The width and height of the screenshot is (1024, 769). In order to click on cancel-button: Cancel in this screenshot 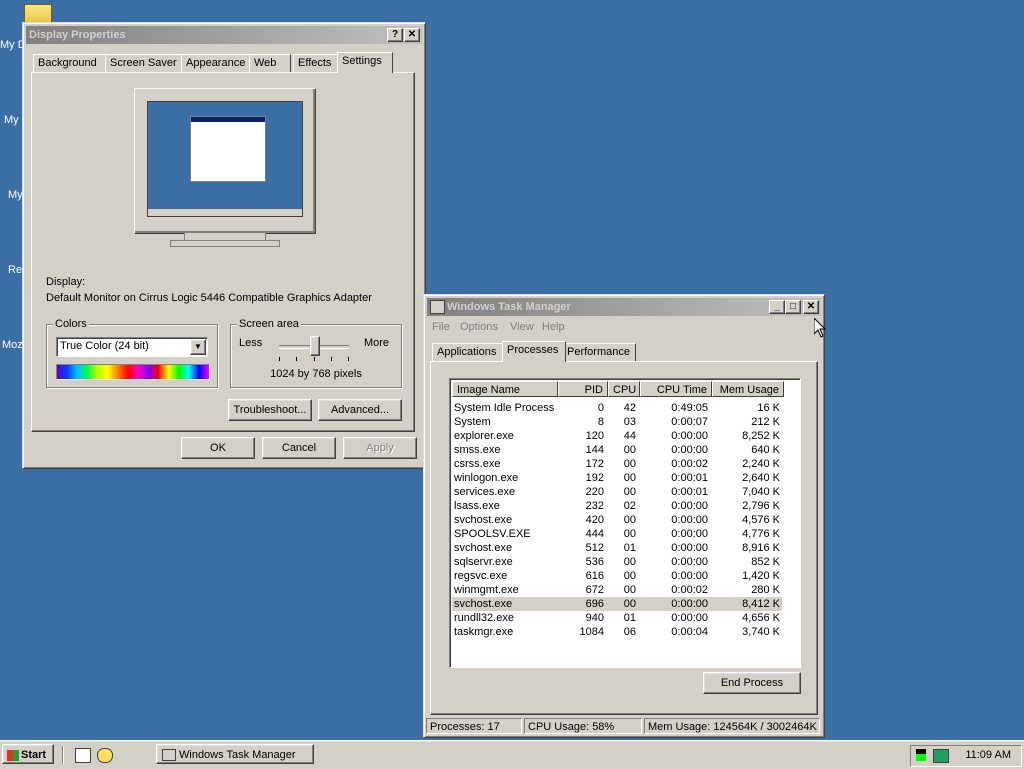, I will do `click(299, 448)`.